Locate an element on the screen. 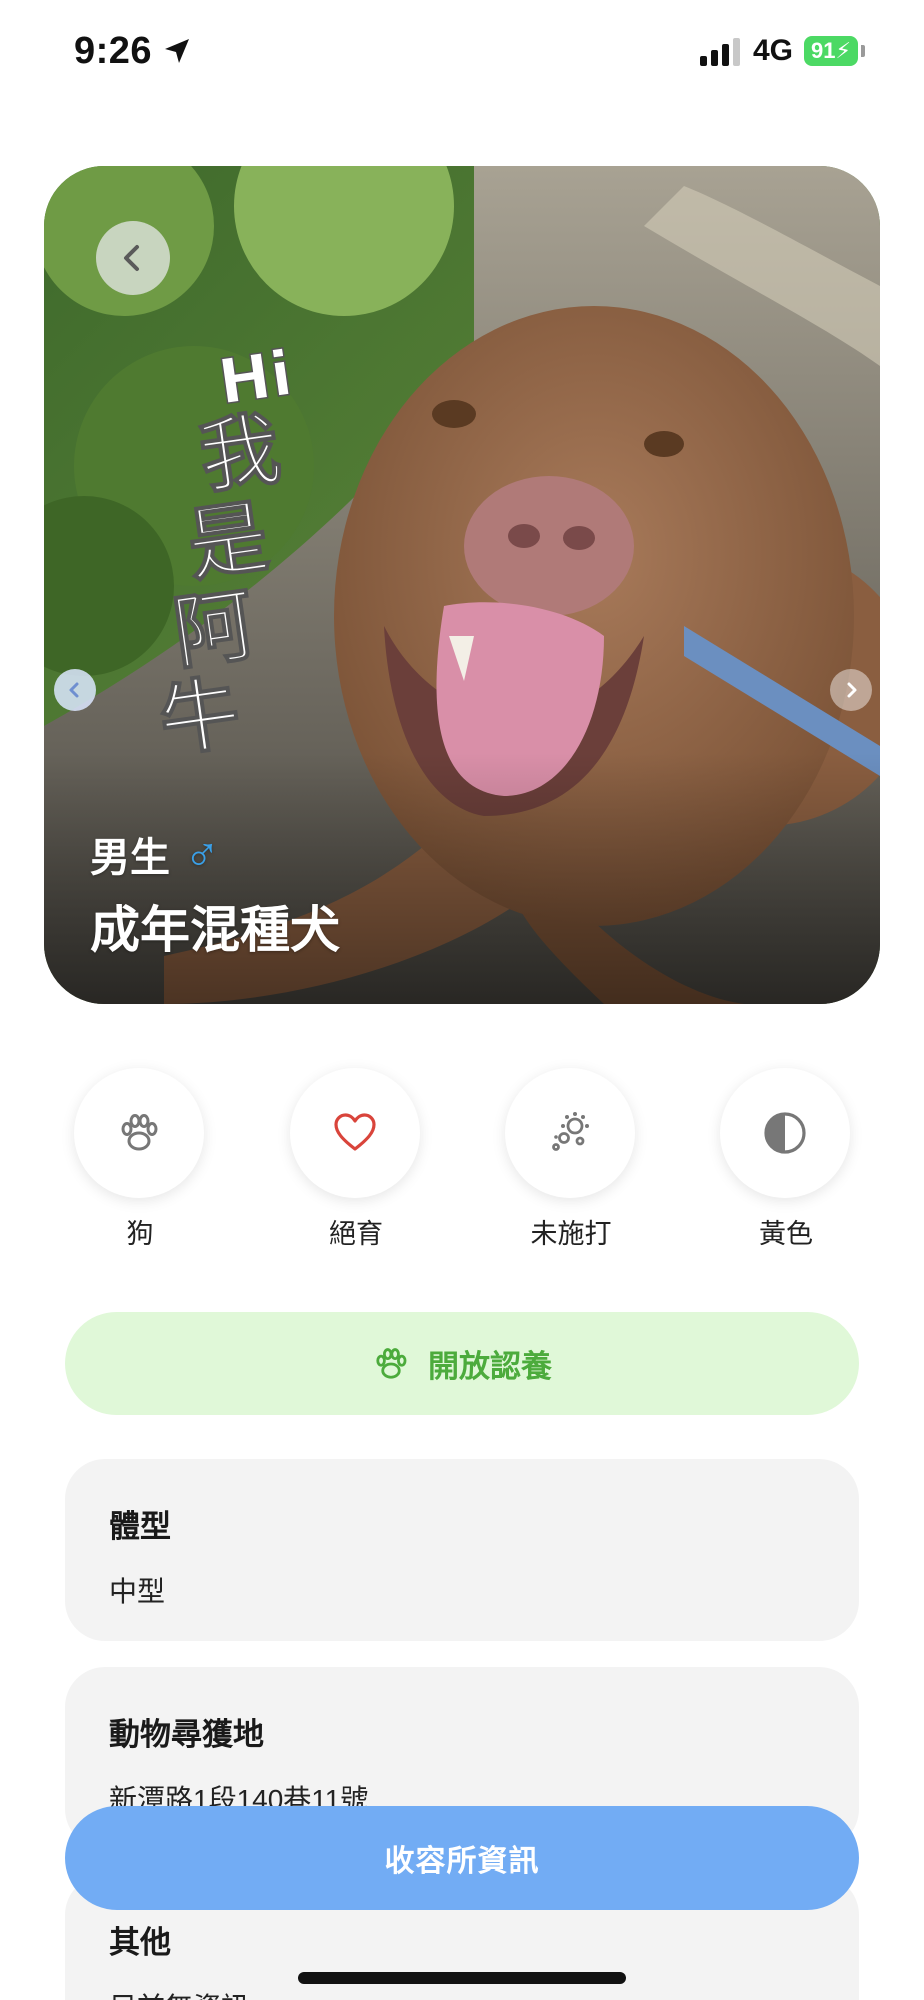 The height and width of the screenshot is (2000, 924). shelter-info-button: 收容所資訊 is located at coordinates (462, 1858).